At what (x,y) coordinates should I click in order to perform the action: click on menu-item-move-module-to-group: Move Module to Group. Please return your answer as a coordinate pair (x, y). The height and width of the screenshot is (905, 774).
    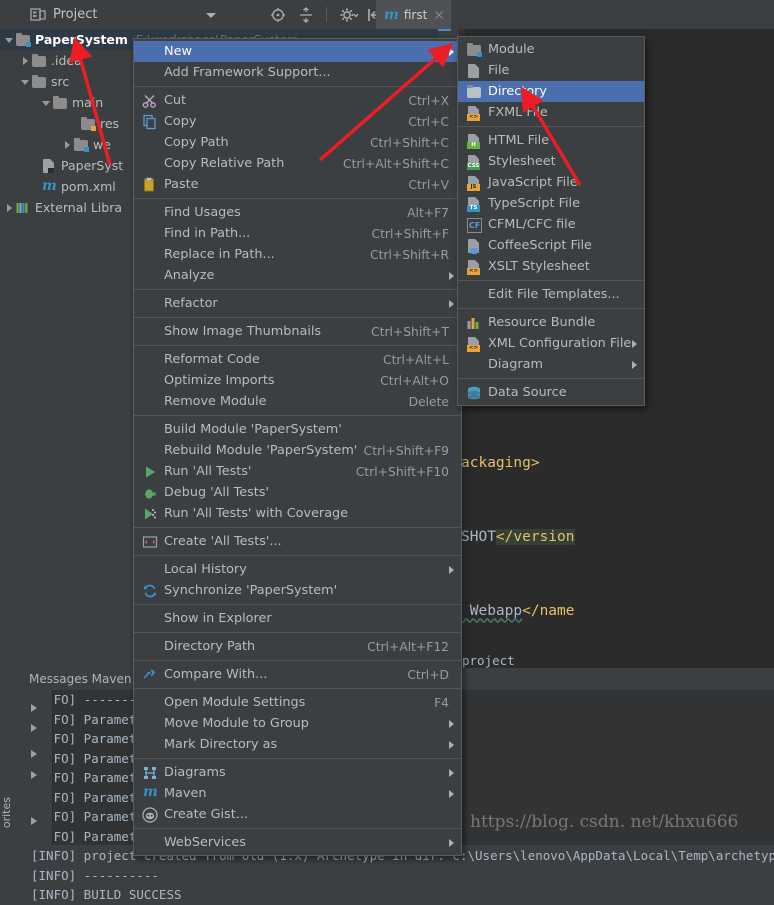
    Looking at the image, I should click on (297, 723).